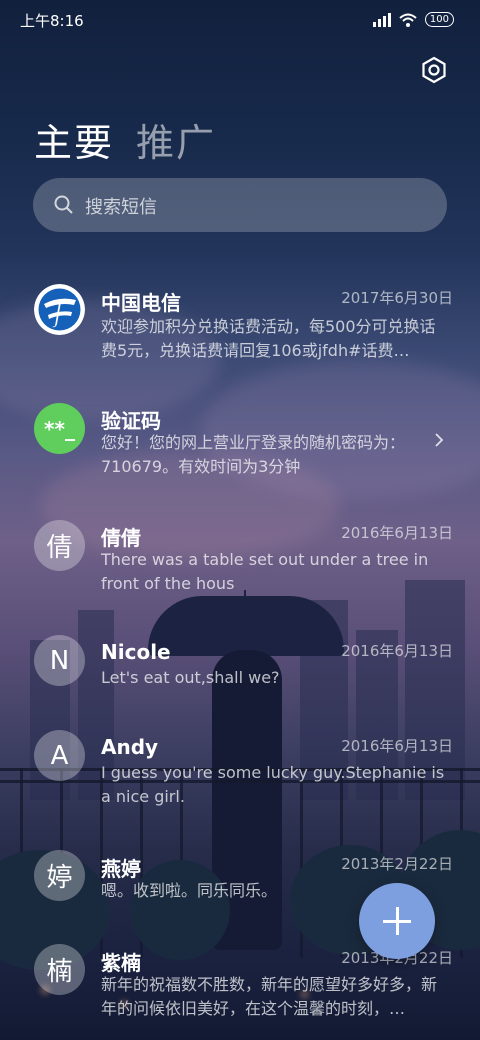 This screenshot has width=480, height=1040. Describe the element at coordinates (59, 660) in the screenshot. I see `contact-avatar: N` at that location.